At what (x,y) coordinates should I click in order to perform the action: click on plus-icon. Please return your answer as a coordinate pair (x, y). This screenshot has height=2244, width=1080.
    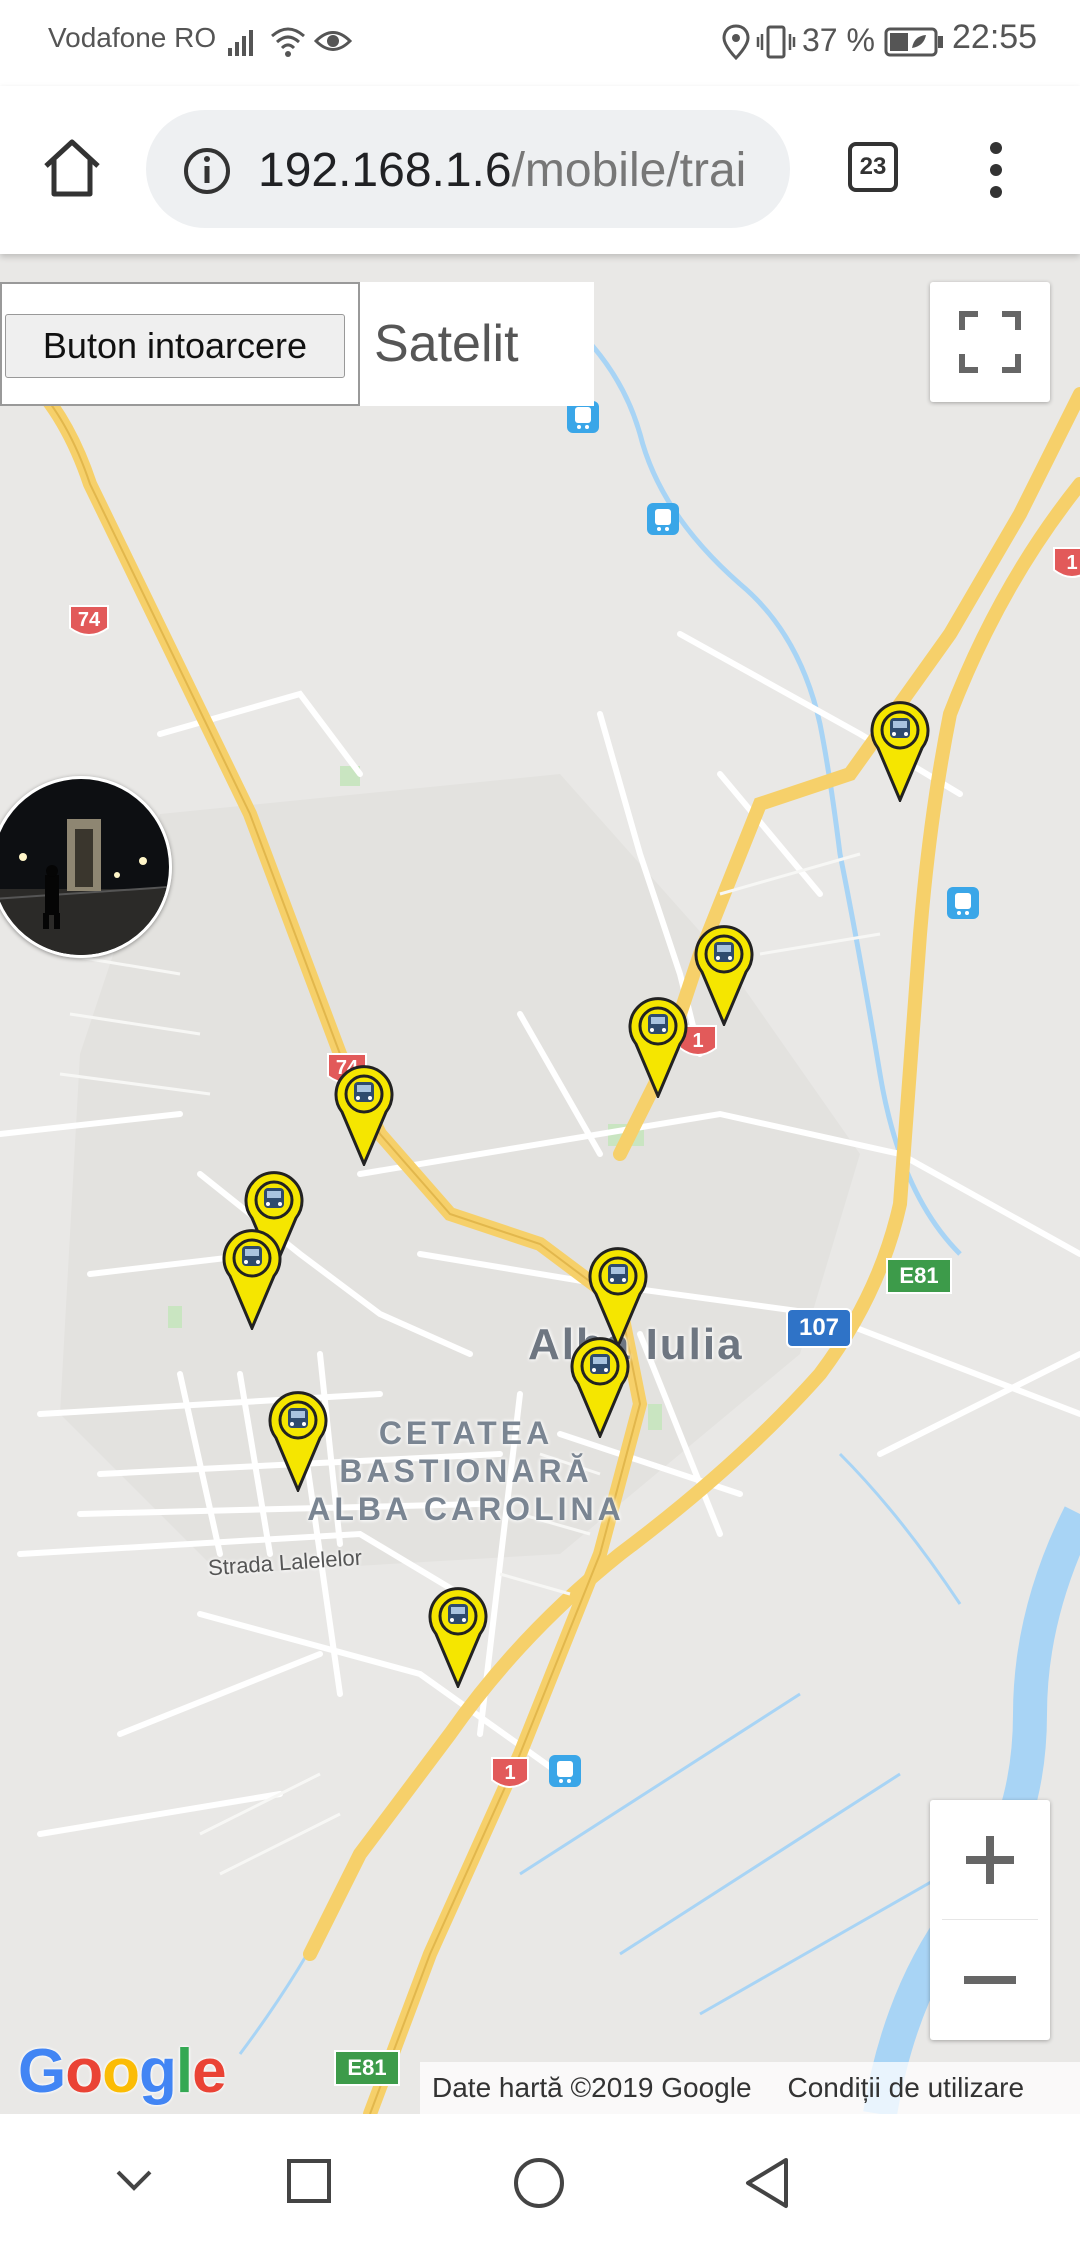
    Looking at the image, I should click on (990, 1860).